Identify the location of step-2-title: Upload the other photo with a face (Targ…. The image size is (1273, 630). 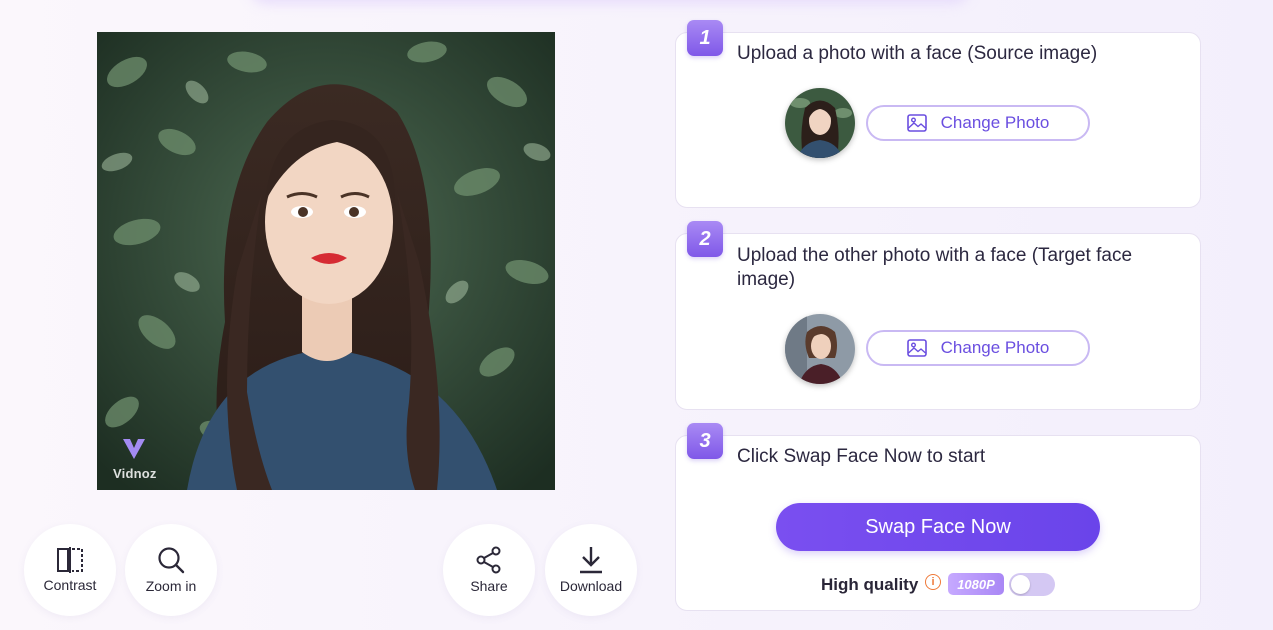
(935, 267).